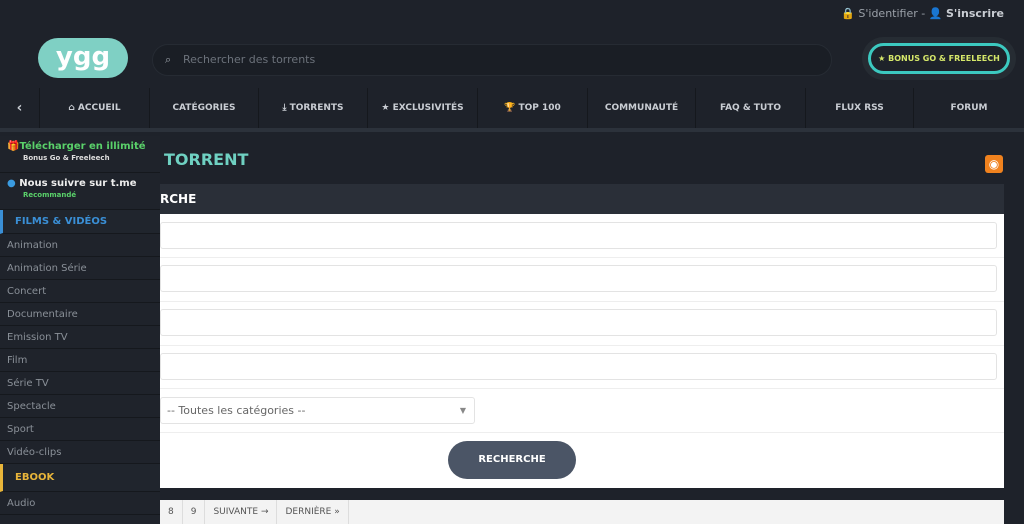 The image size is (1024, 524). I want to click on category-ebook: EBOOK, so click(80, 478).